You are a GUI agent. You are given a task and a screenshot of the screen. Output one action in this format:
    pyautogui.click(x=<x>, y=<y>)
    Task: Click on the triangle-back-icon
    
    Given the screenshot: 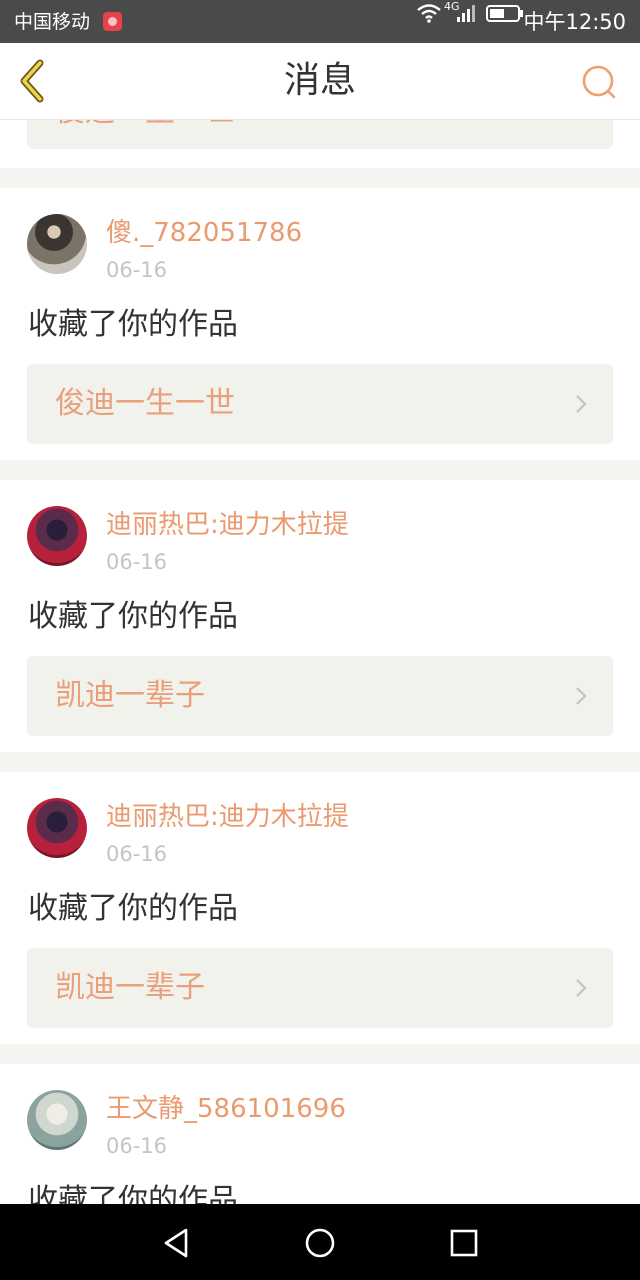 What is the action you would take?
    pyautogui.click(x=176, y=1243)
    